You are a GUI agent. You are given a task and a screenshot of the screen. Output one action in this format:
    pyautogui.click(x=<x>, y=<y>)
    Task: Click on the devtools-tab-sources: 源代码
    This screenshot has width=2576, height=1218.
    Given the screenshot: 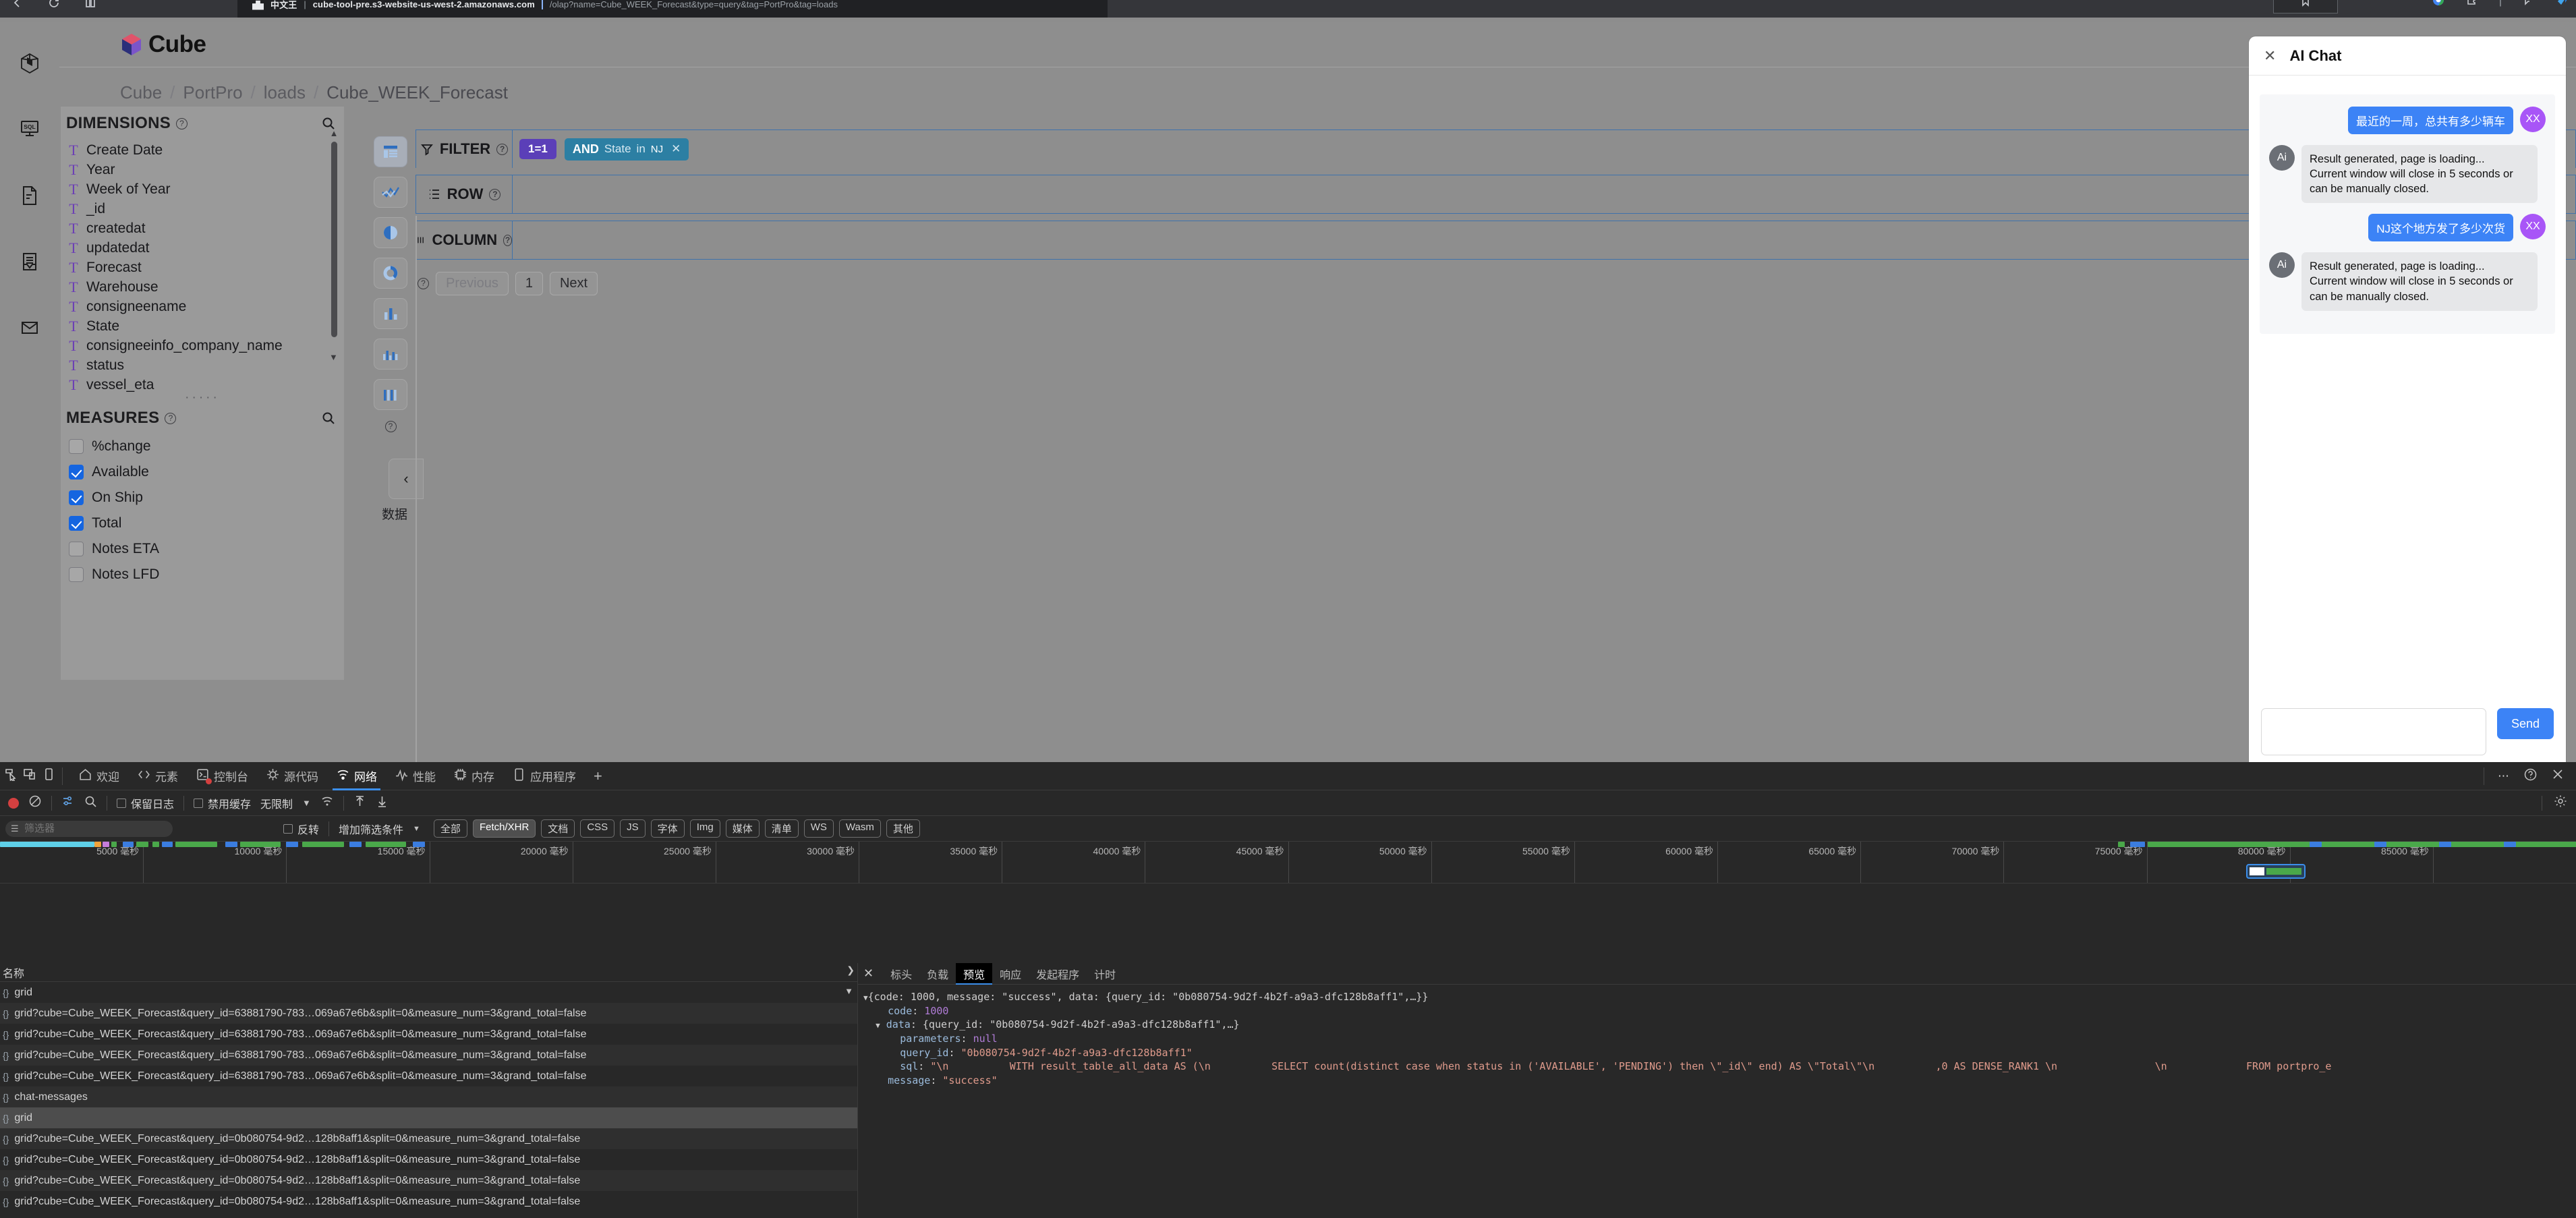 What is the action you would take?
    pyautogui.click(x=292, y=776)
    